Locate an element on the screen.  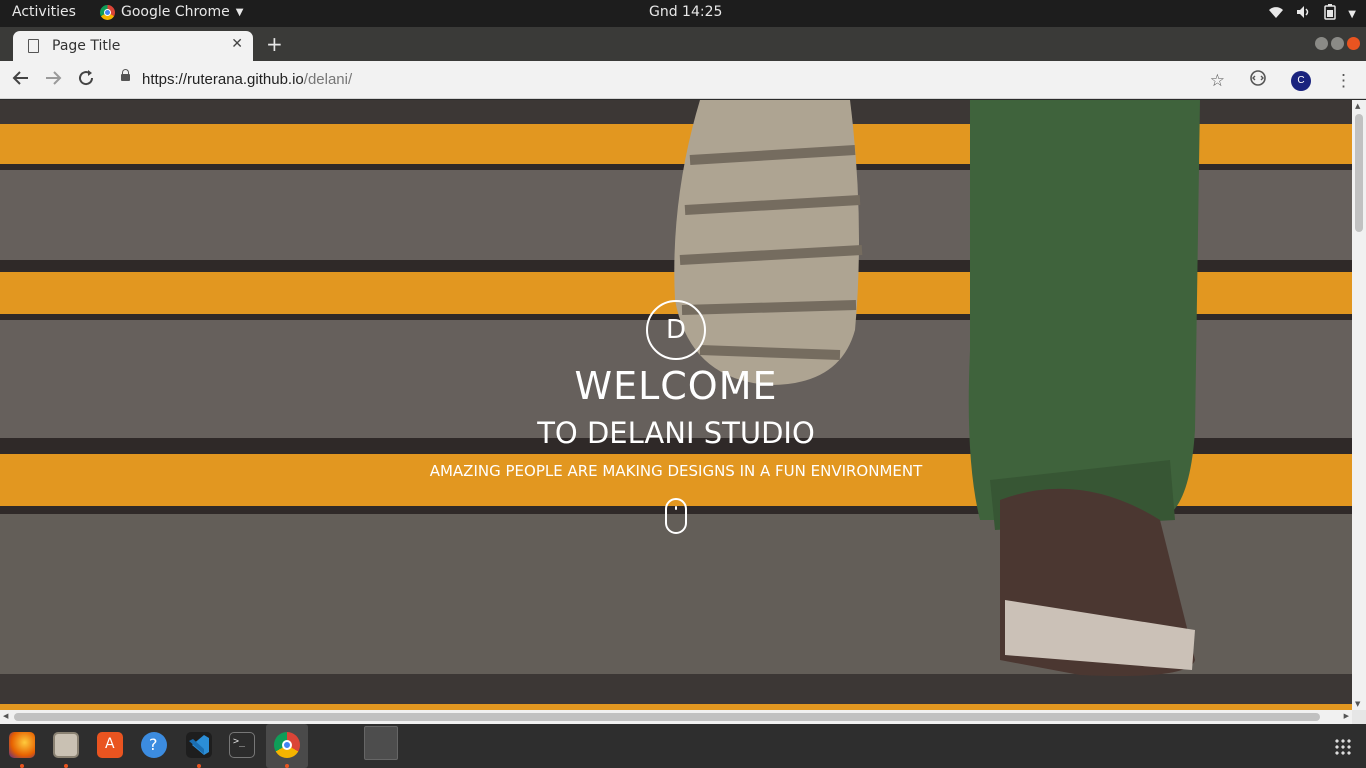
software-icon: A is located at coordinates (110, 745).